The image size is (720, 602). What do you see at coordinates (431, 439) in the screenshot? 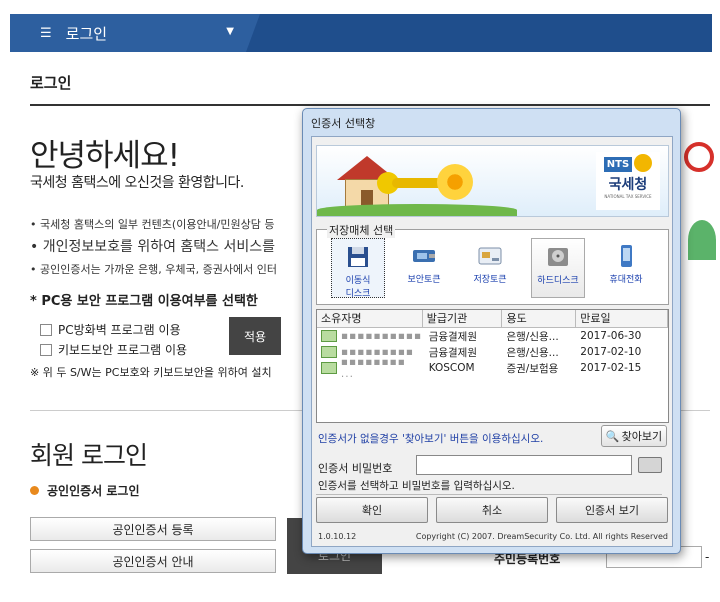
I see `find-hint-text: 인증서가 없을경우 '찾아보기' 버튼을 이용하십시오.` at bounding box center [431, 439].